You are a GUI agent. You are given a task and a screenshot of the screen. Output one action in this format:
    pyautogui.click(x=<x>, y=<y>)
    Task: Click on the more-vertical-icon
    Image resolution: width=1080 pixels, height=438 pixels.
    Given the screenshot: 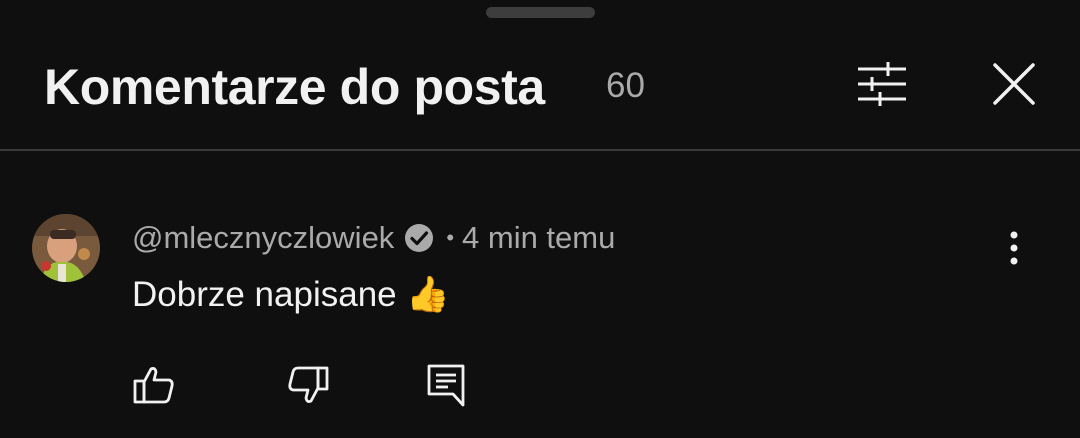 What is the action you would take?
    pyautogui.click(x=1014, y=248)
    